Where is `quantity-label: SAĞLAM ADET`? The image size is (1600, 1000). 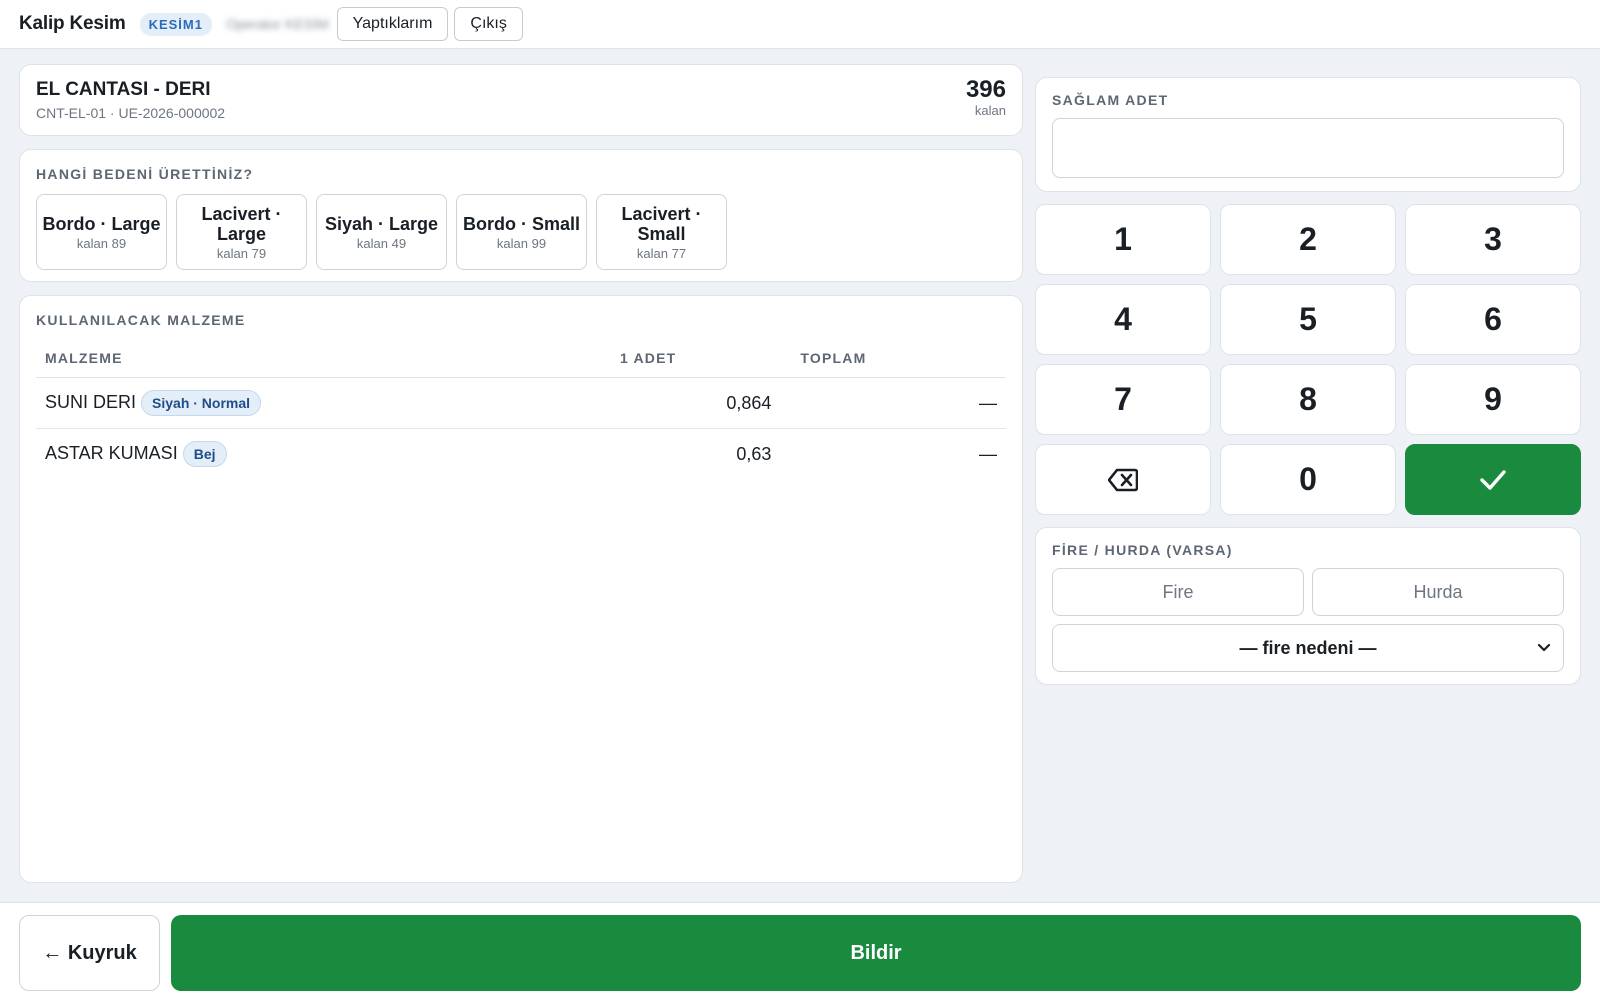 quantity-label: SAĞLAM ADET is located at coordinates (1110, 100).